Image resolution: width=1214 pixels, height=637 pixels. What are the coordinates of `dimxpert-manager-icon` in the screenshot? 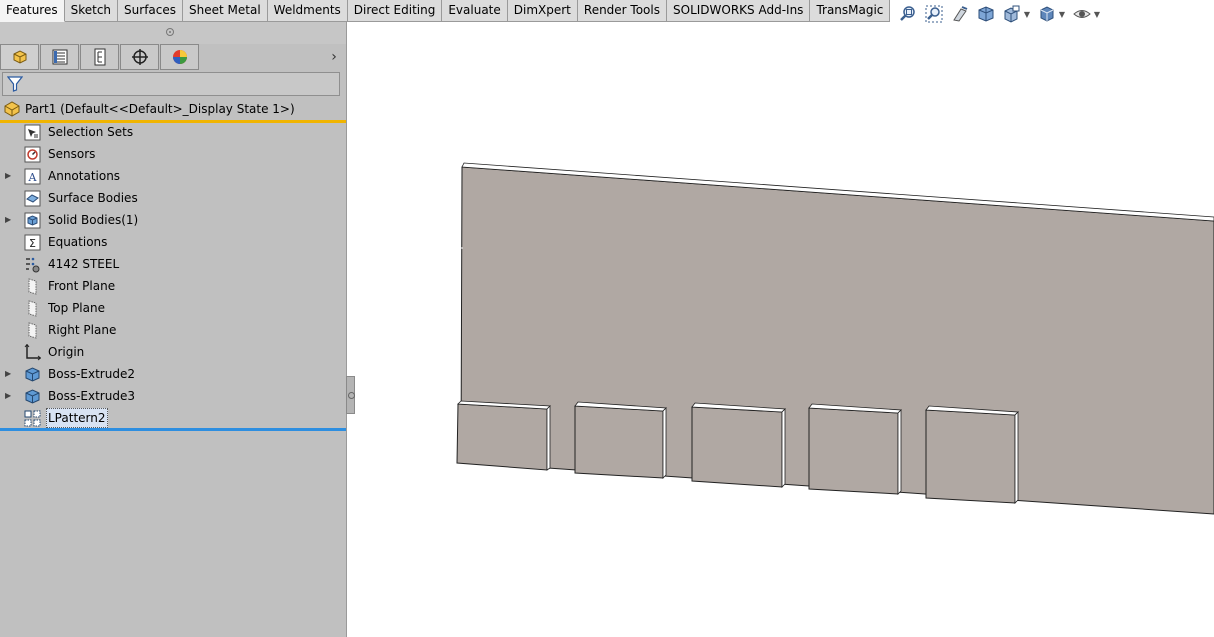 It's located at (139, 57).